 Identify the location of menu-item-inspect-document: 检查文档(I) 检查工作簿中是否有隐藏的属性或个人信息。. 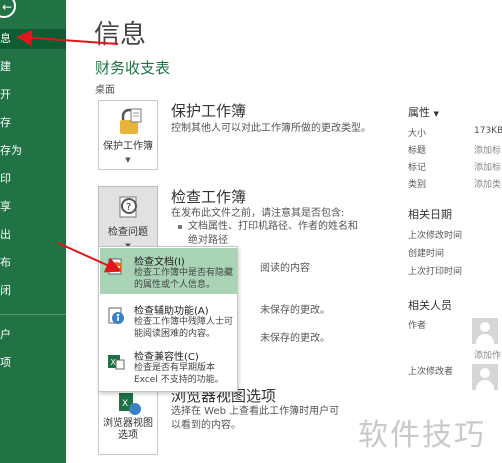
(168, 271).